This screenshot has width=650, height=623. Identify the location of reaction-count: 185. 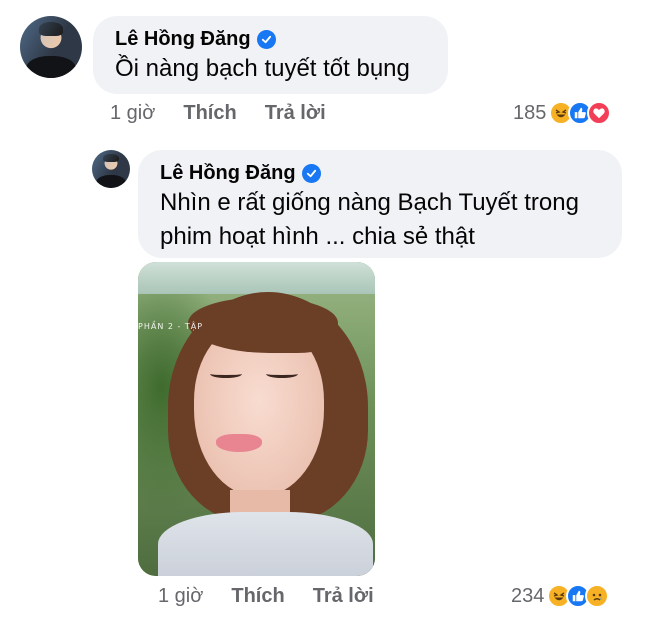
(530, 112).